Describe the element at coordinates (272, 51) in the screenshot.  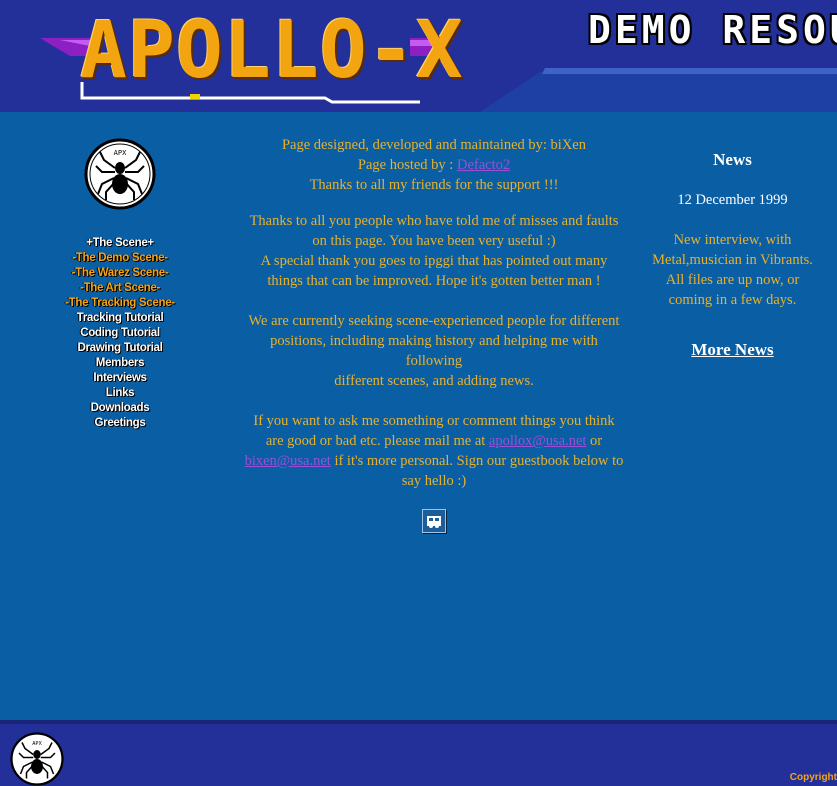
I see `site-logo: APOLLO-X` at that location.